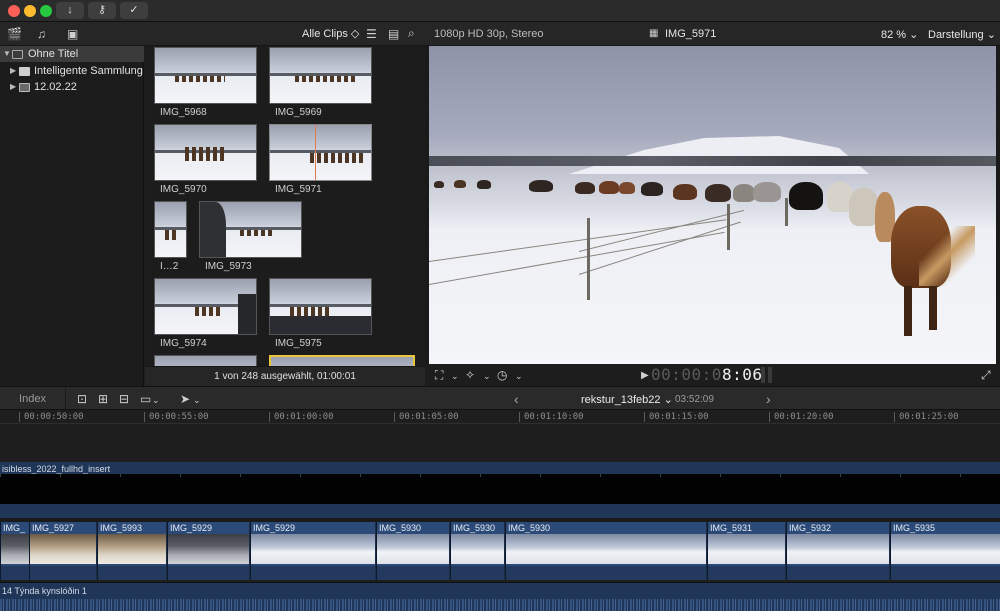 The height and width of the screenshot is (611, 1000). I want to click on transform-icon: ⛶, so click(439, 375).